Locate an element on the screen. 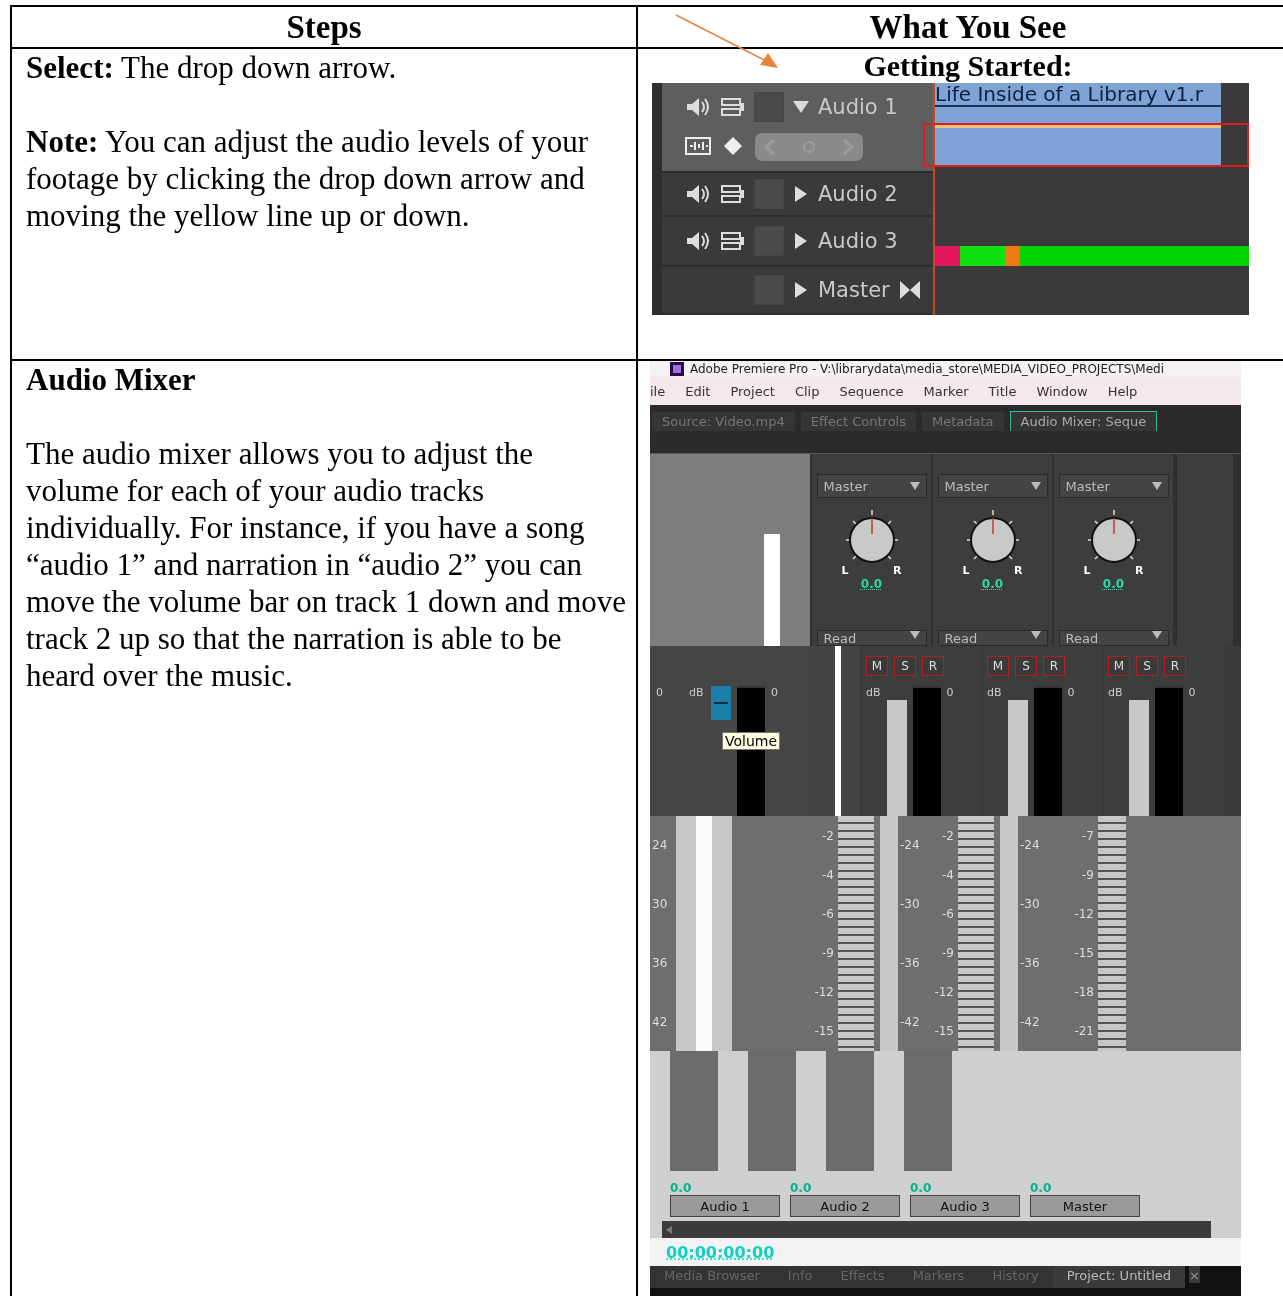  step-text: Select: The drop down arrow. is located at coordinates (212, 67).